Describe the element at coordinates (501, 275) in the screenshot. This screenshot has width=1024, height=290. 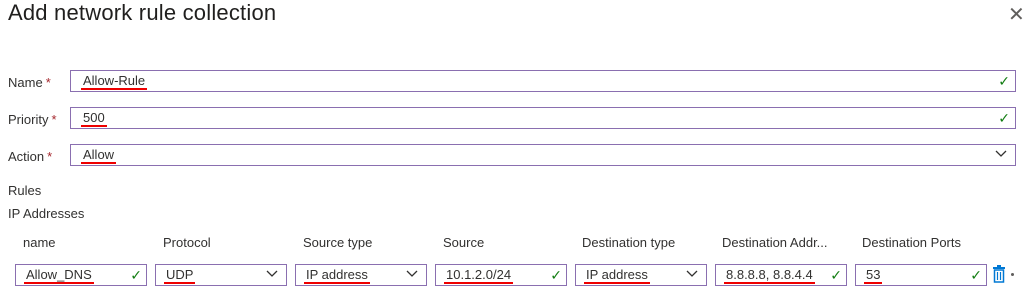
I see `source-input: 10.1.2.0/24 ✓` at that location.